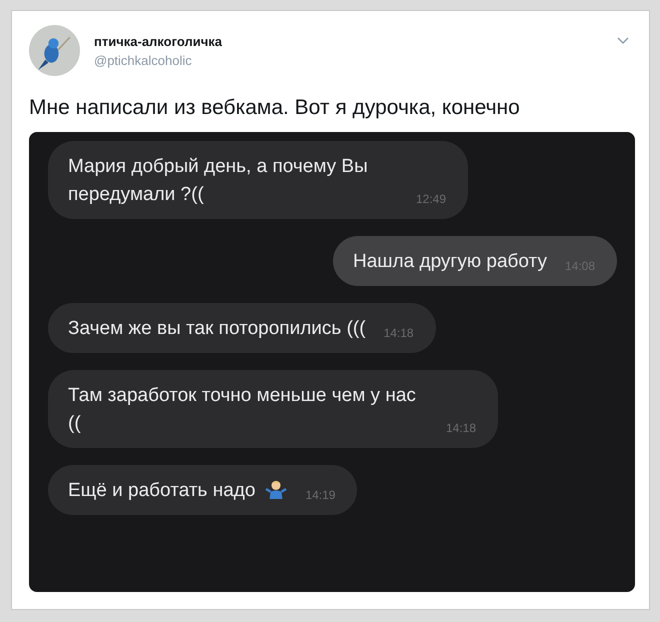 The image size is (660, 622). Describe the element at coordinates (450, 262) in the screenshot. I see `message-text: Нашла другую работу` at that location.